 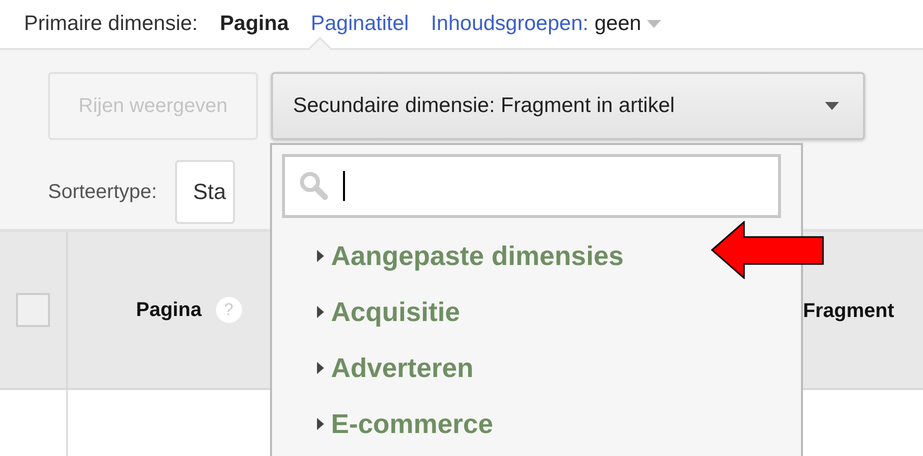 I want to click on search-icon, so click(x=314, y=186).